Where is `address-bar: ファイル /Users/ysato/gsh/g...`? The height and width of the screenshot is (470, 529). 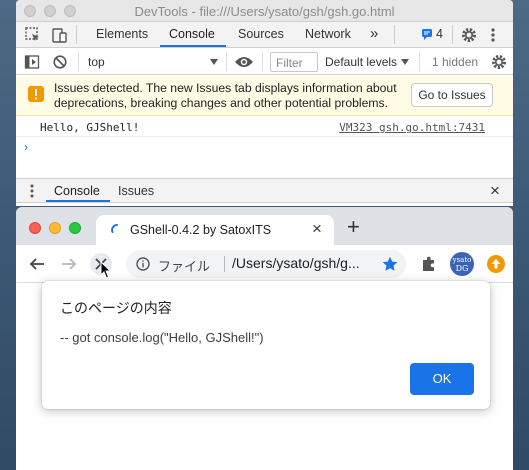
address-bar: ファイル /Users/ysato/gsh/g... is located at coordinates (266, 264).